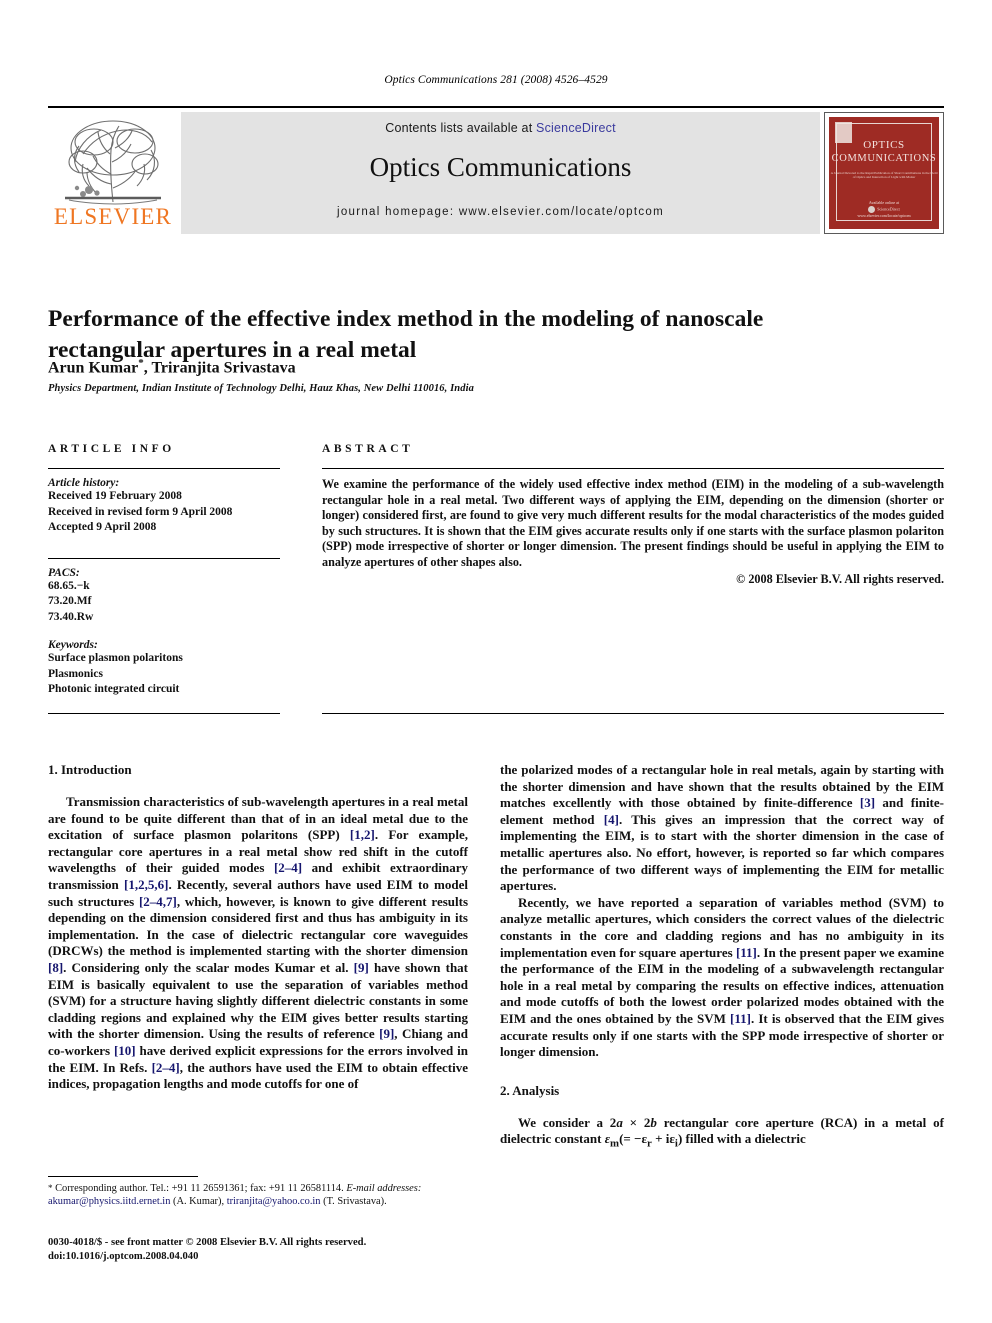 The height and width of the screenshot is (1323, 992). I want to click on s2p1-b: × 2, so click(636, 1122).